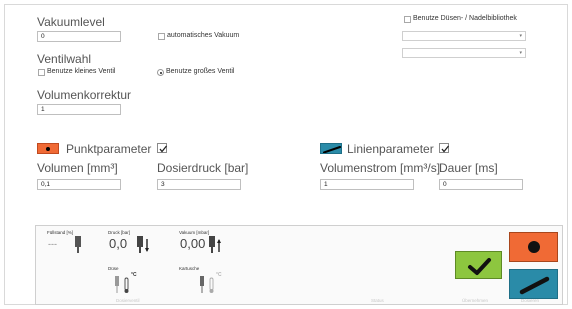 This screenshot has height=309, width=572. I want to click on duese-label: Düse, so click(113, 268).